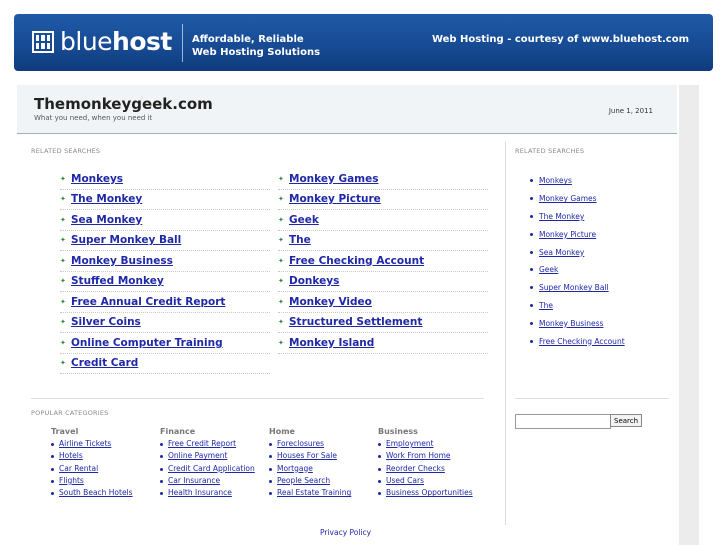 The width and height of the screenshot is (727, 545). What do you see at coordinates (200, 493) in the screenshot?
I see `category-link: Health Insurance` at bounding box center [200, 493].